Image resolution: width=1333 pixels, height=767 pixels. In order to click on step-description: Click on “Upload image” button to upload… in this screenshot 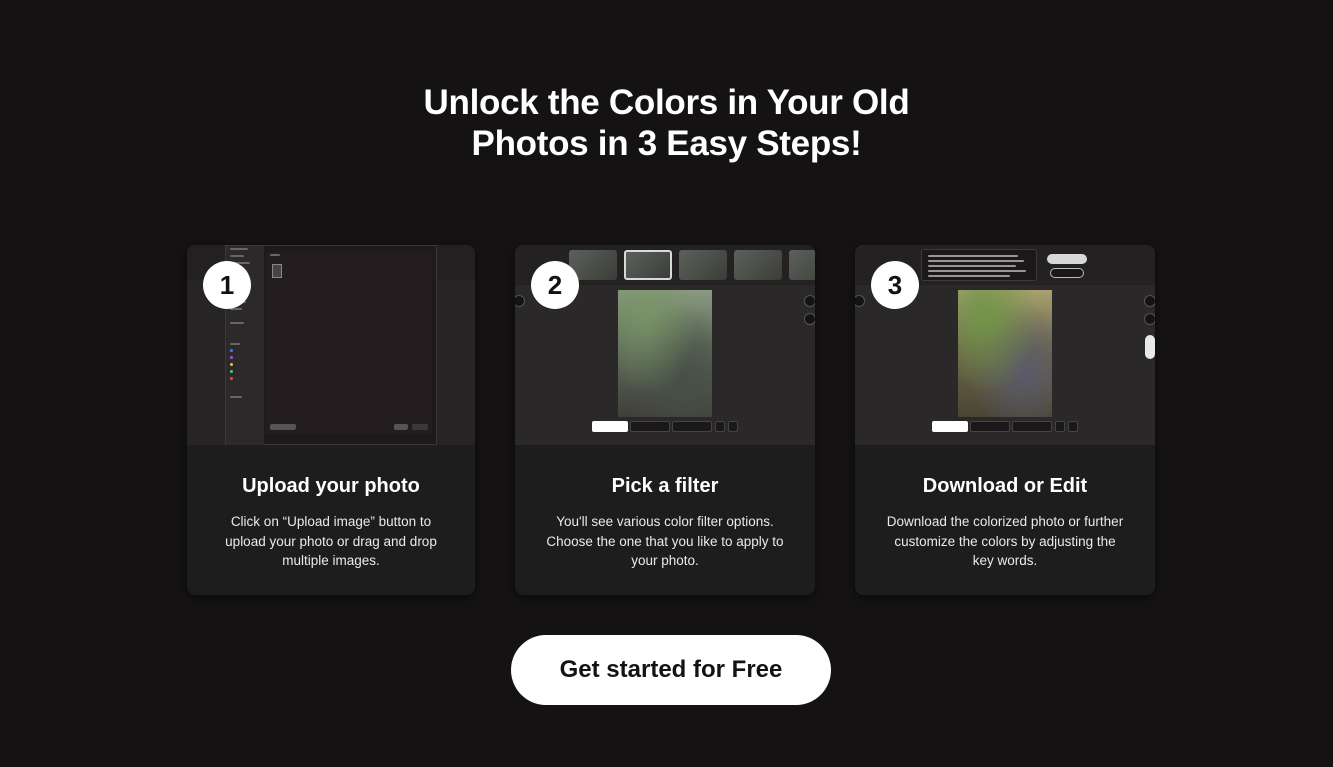, I will do `click(331, 541)`.